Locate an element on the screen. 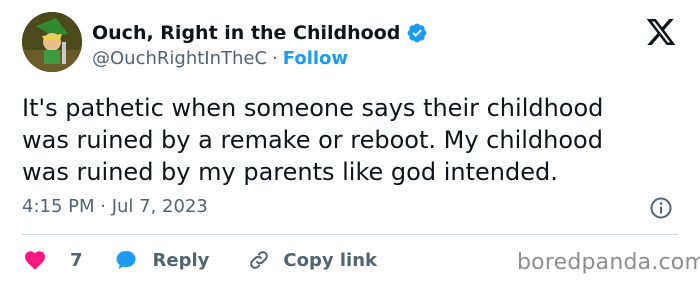 The height and width of the screenshot is (287, 700). x-logo-icon is located at coordinates (661, 32).